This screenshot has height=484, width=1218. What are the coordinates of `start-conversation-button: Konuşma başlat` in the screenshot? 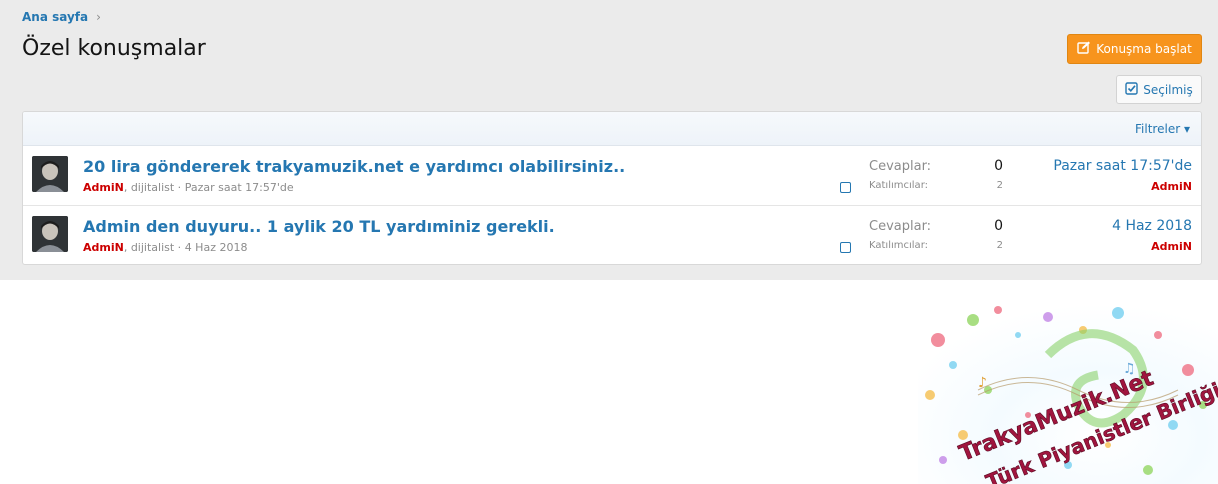 It's located at (1134, 49).